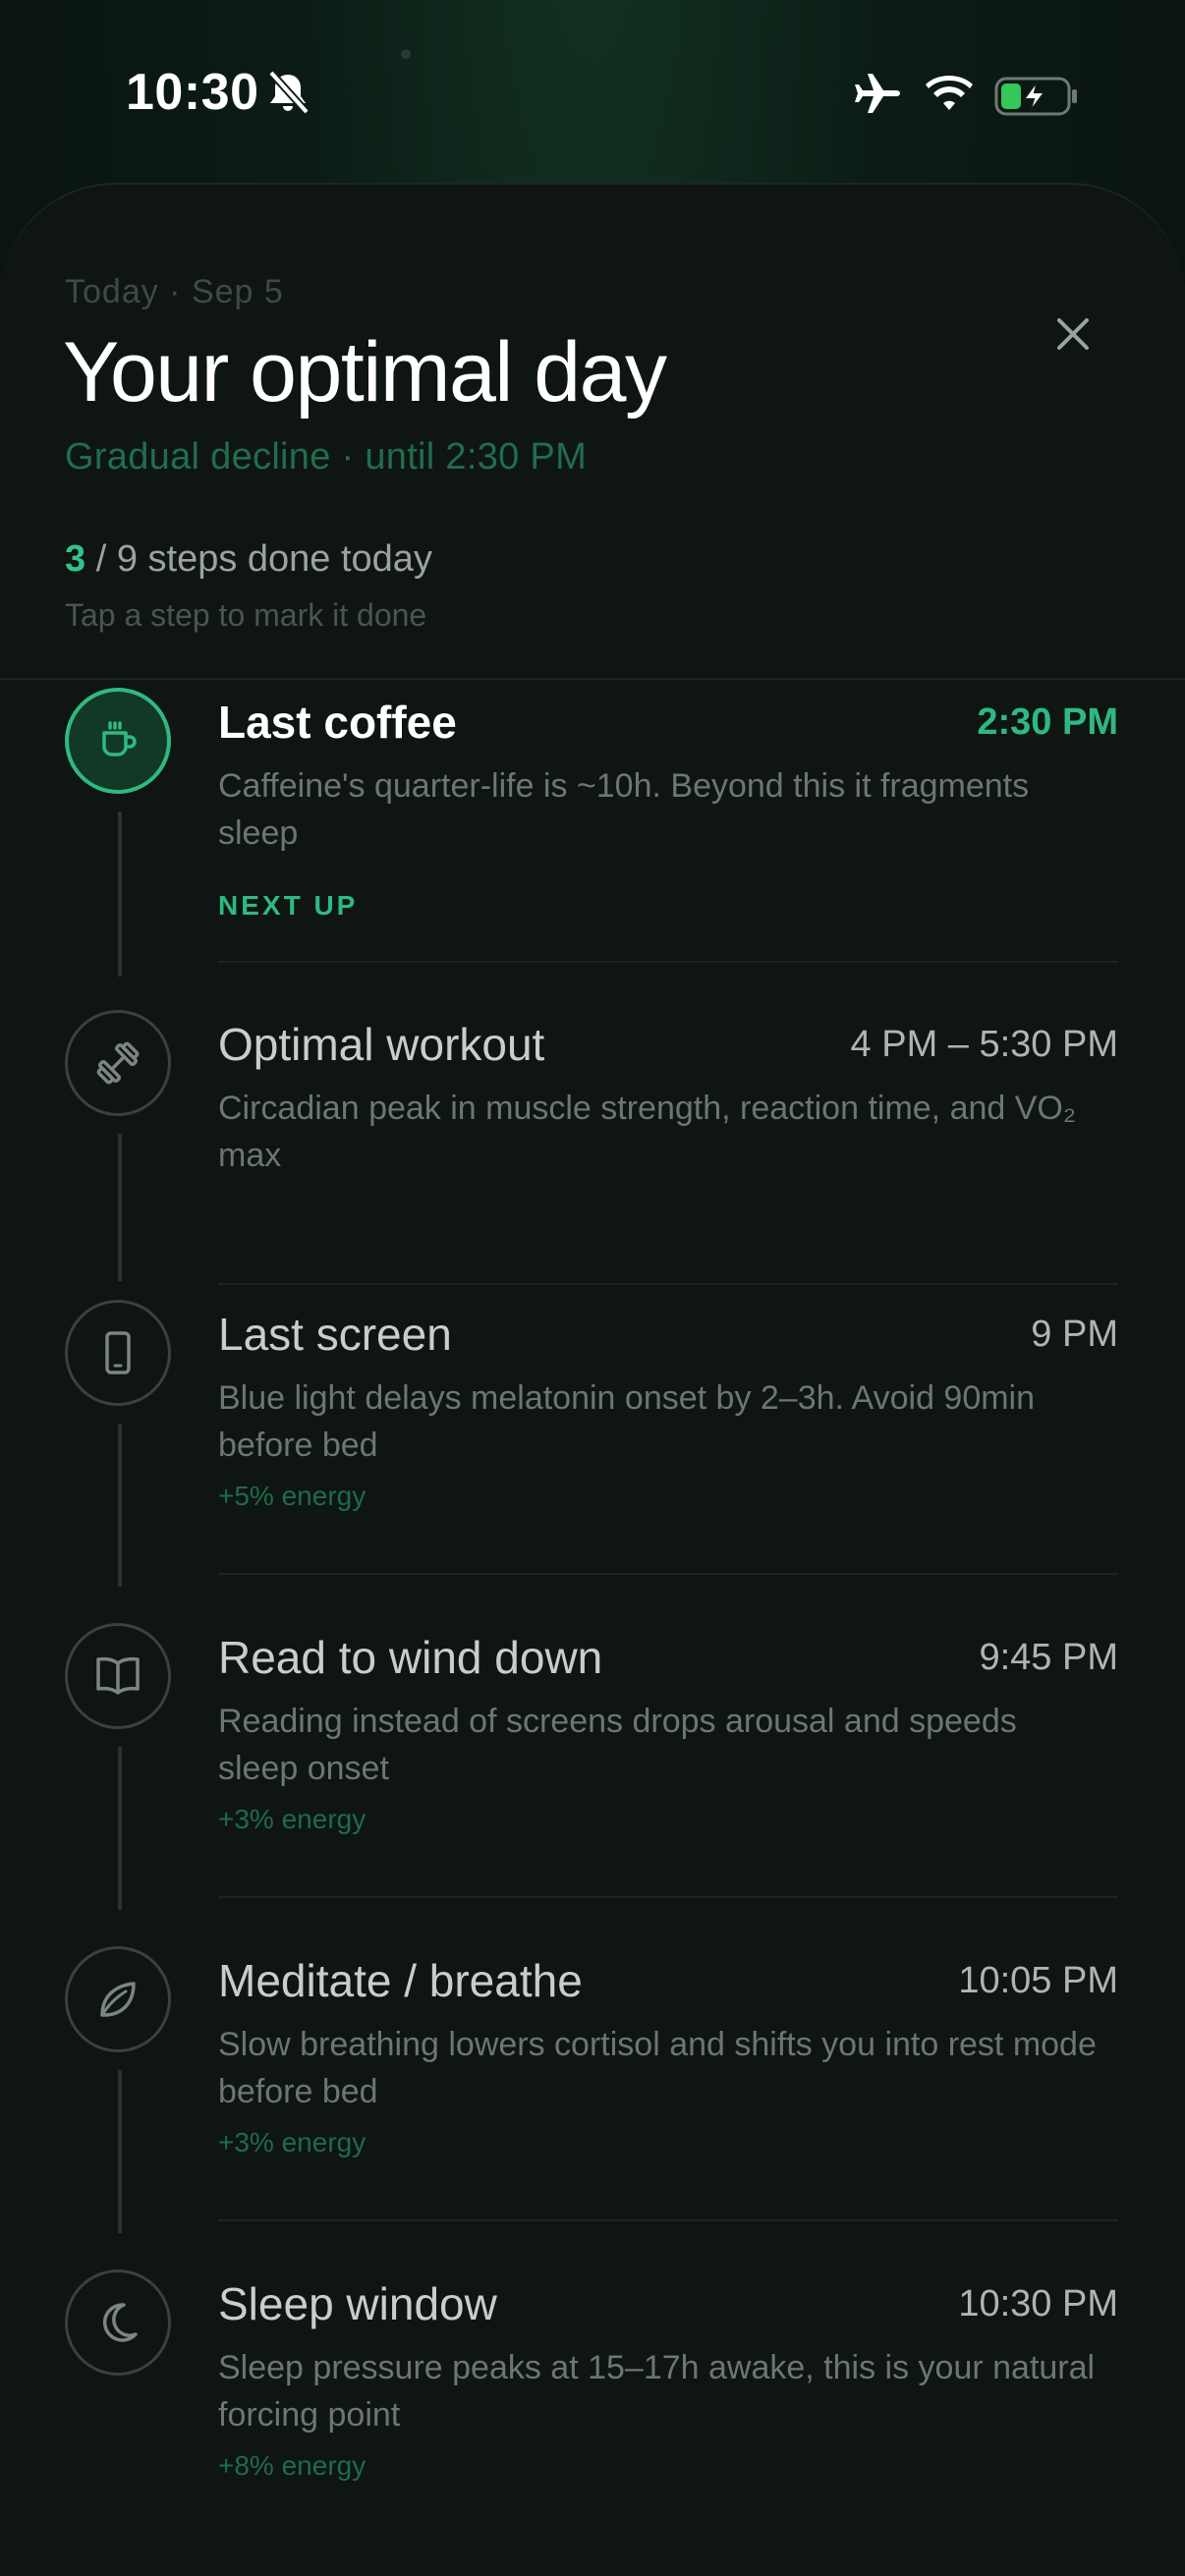 The image size is (1185, 2576). Describe the element at coordinates (175, 291) in the screenshot. I see `date-label: Today · Sep 5` at that location.